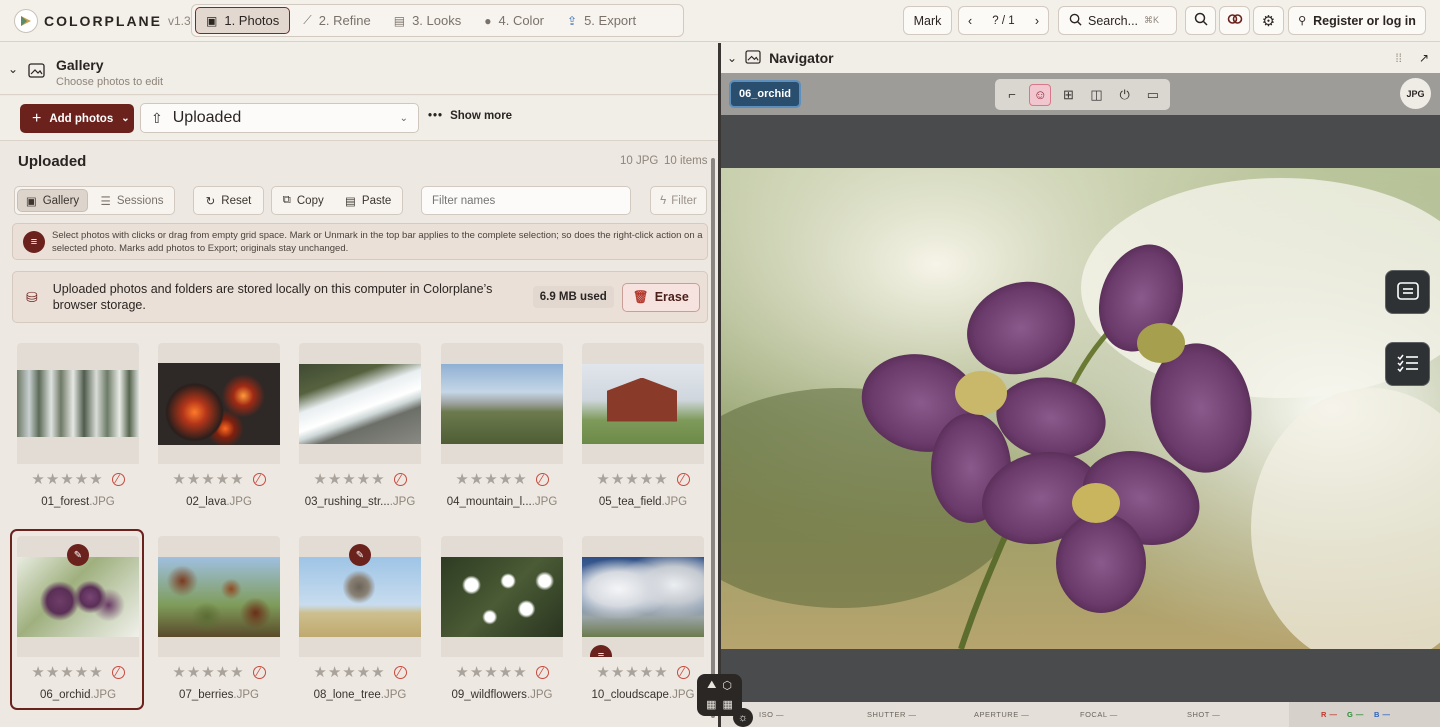 The height and width of the screenshot is (727, 1440). What do you see at coordinates (1407, 292) in the screenshot?
I see `panel-toggle-button` at bounding box center [1407, 292].